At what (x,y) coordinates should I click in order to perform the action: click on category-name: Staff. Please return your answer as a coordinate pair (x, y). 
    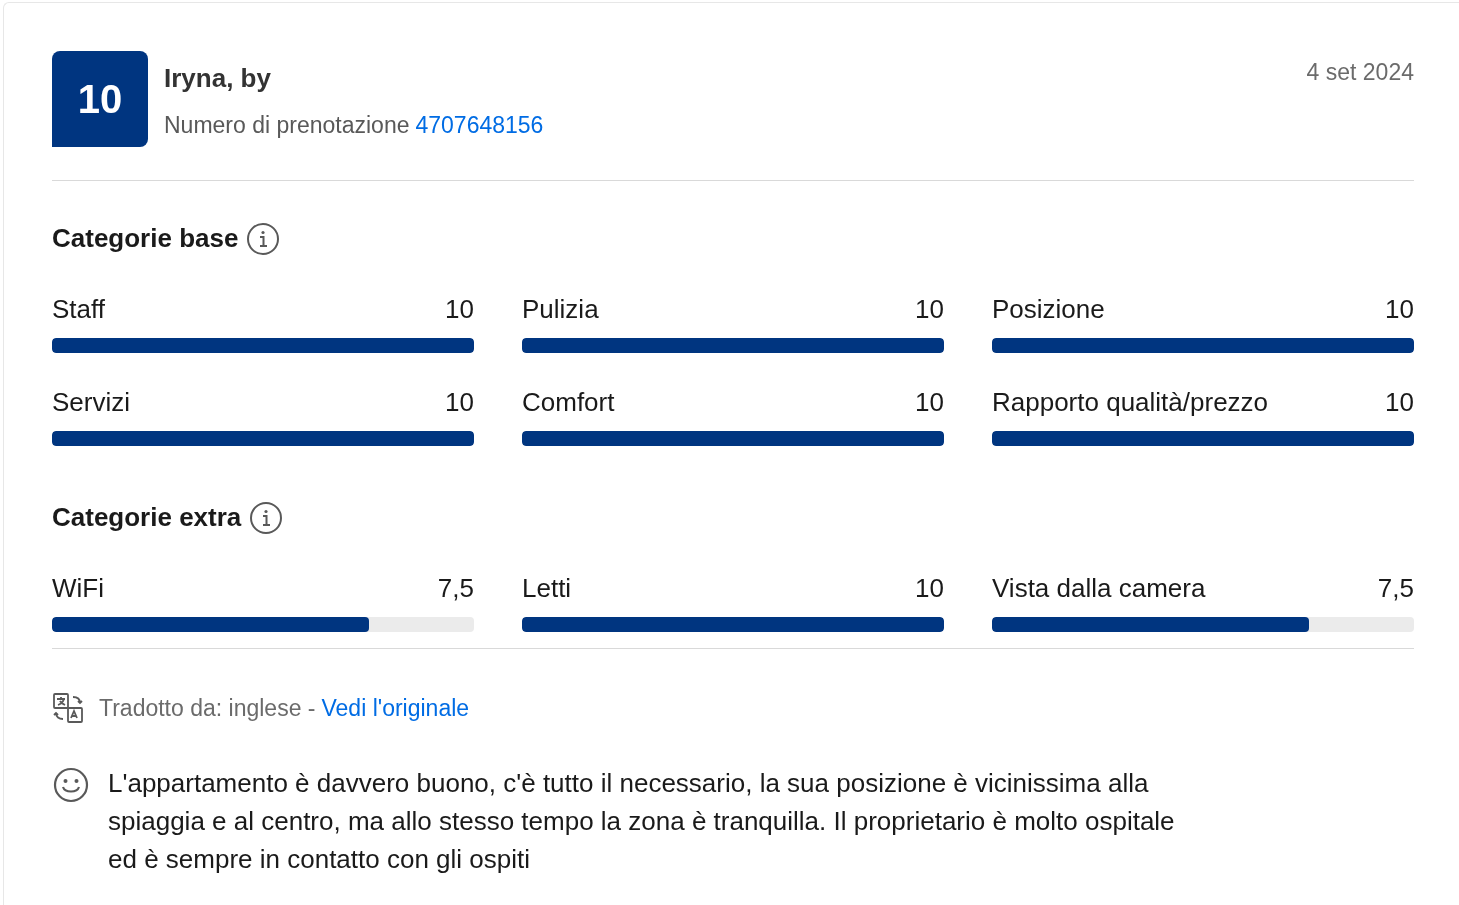
    Looking at the image, I should click on (78, 309).